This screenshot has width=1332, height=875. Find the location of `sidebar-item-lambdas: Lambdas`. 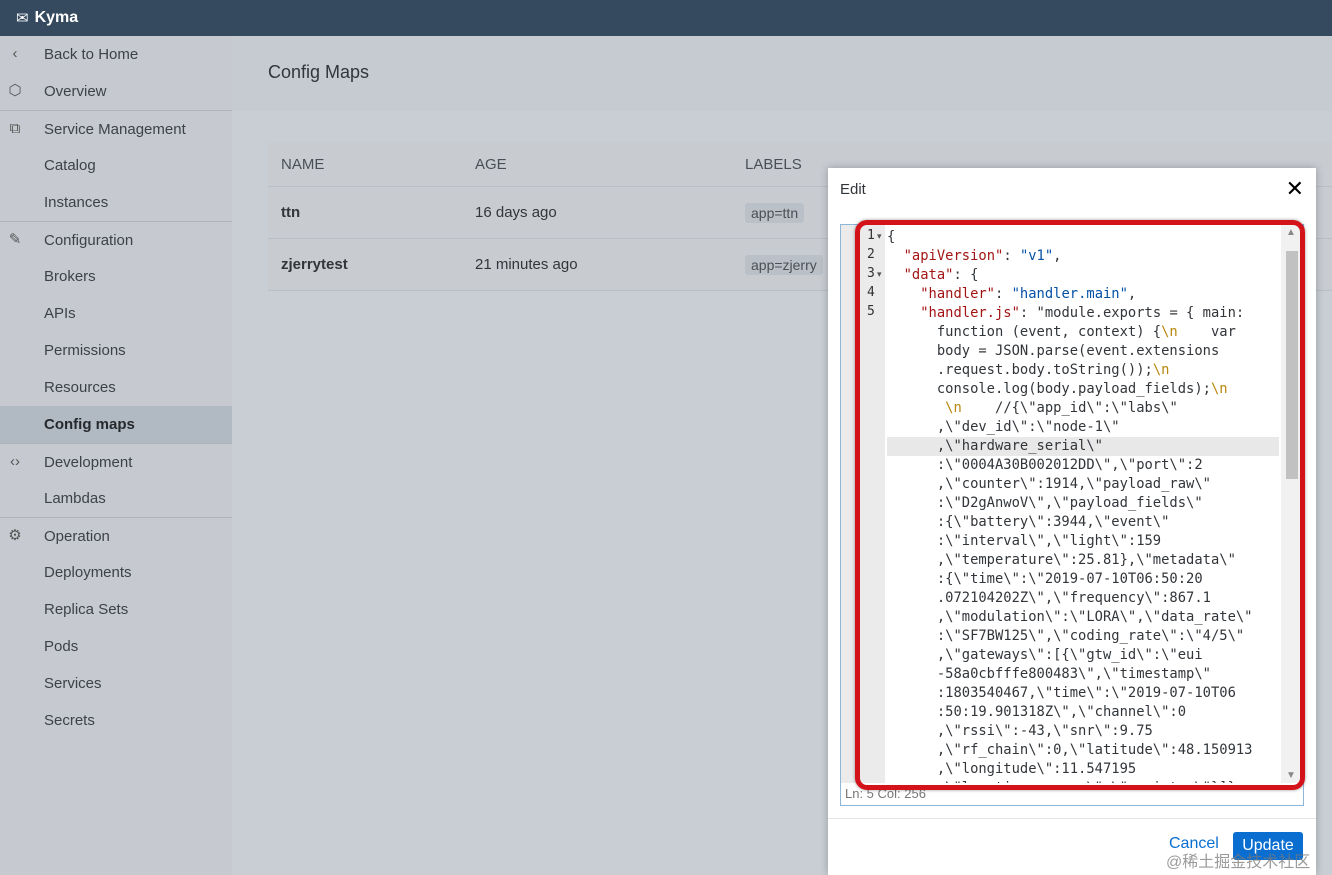

sidebar-item-lambdas: Lambdas is located at coordinates (116, 498).